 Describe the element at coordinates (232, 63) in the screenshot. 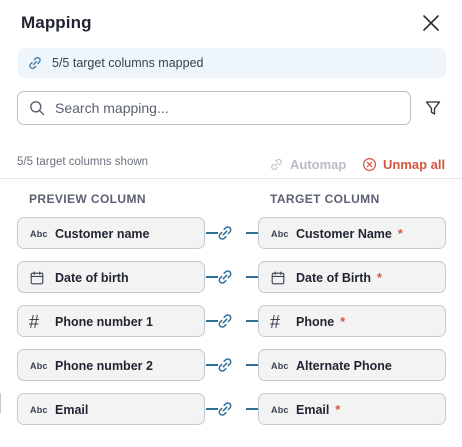

I see `status-banner: 5/5 target columns mapped` at that location.